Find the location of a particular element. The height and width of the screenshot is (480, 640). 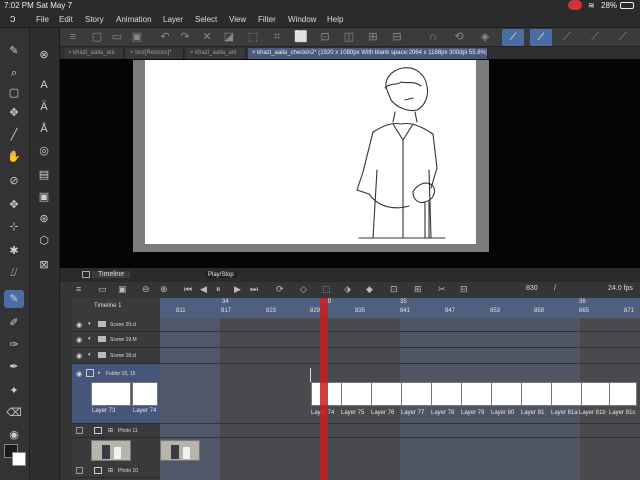

menu-hamburger-icon: ≡ is located at coordinates (73, 37).